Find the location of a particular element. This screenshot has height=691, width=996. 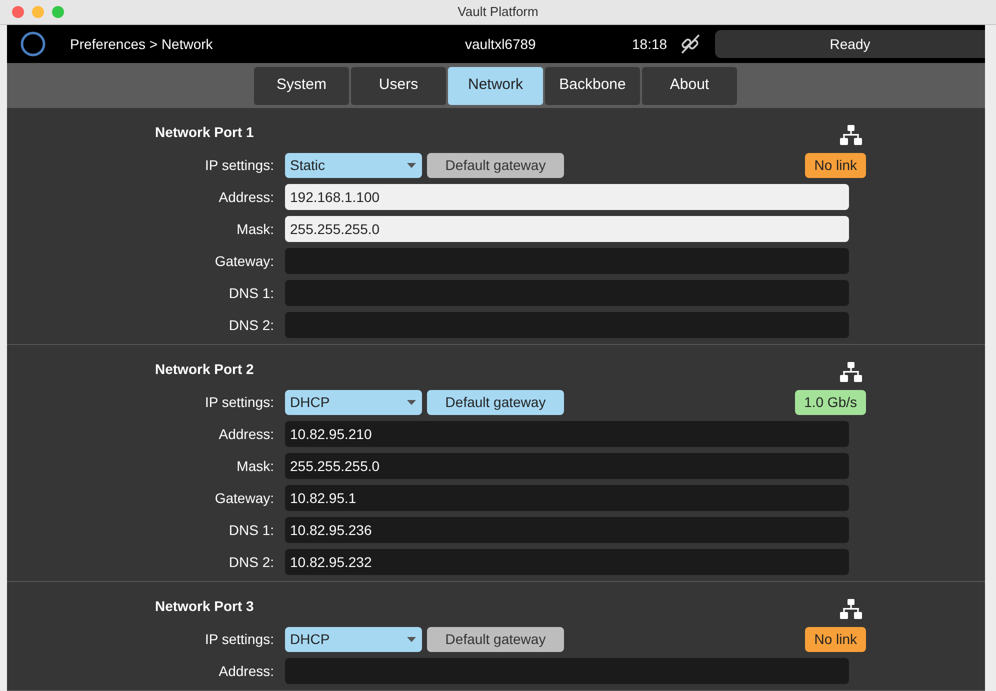

tab: About is located at coordinates (689, 85).